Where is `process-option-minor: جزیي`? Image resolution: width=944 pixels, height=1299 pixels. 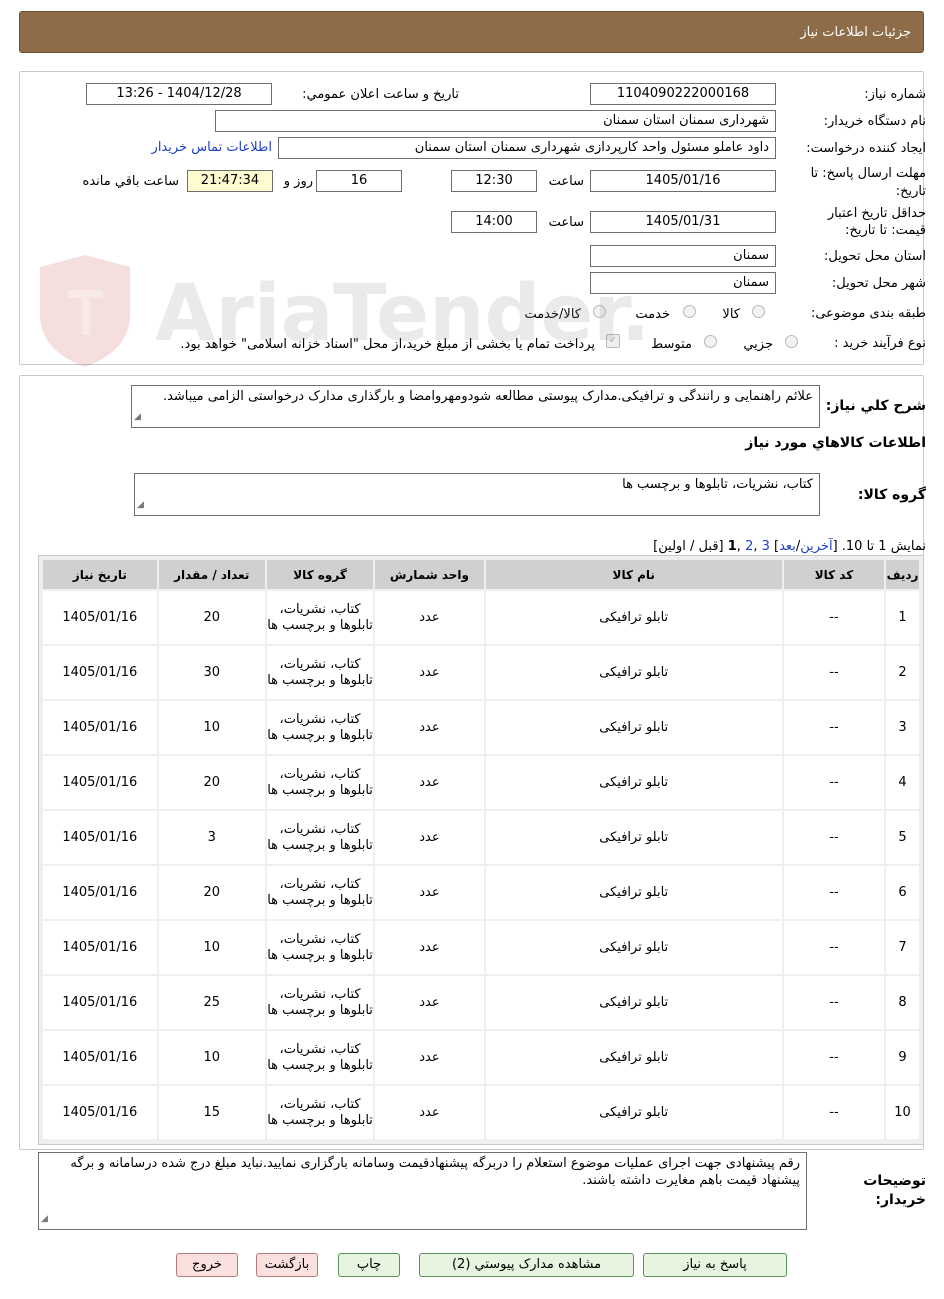
process-option-minor: جزیي is located at coordinates (758, 344).